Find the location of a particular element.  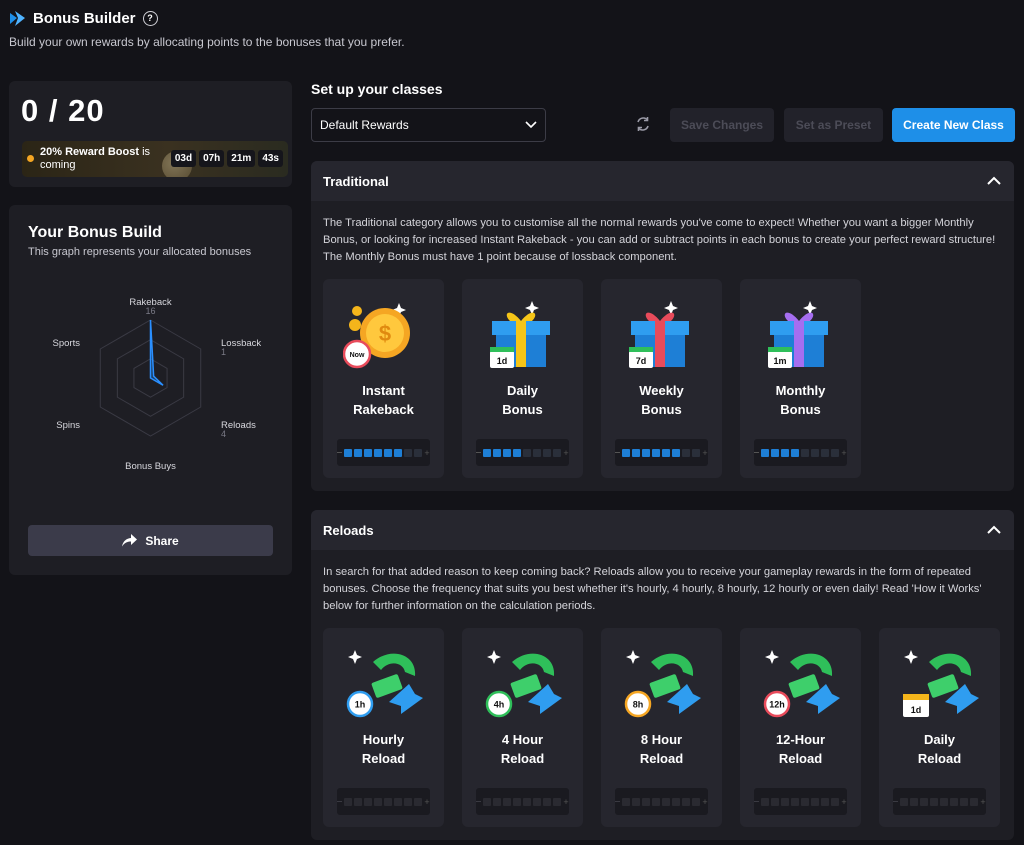

bonus-card-monthly-bonus: 1m Monthly Bonus + is located at coordinates (800, 378).